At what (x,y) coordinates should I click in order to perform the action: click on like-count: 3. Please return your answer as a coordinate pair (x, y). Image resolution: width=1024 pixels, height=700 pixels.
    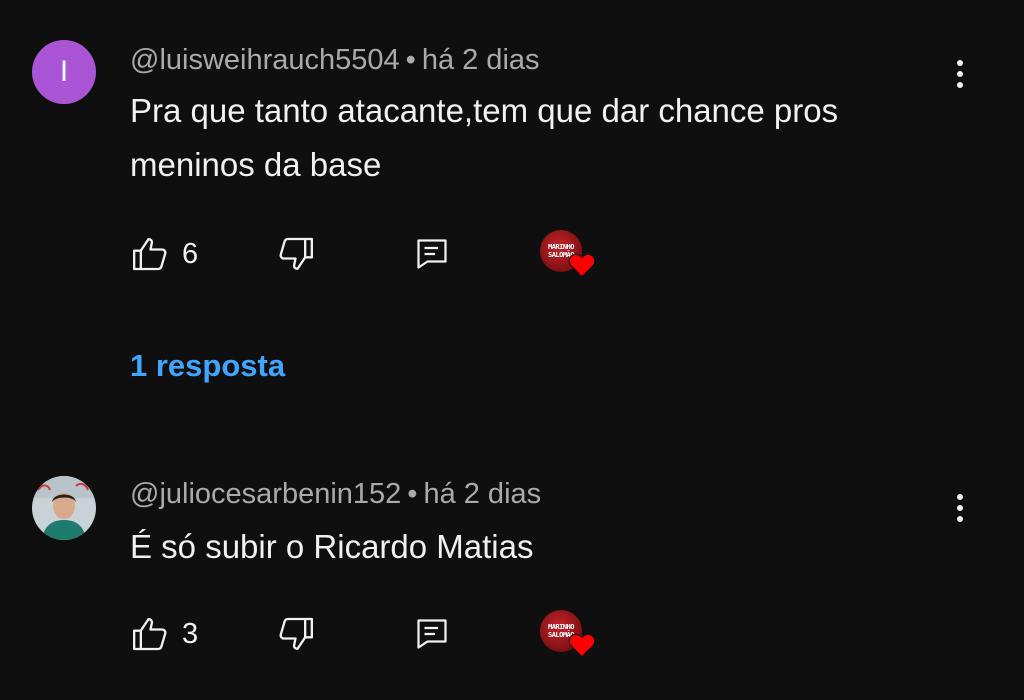
    Looking at the image, I should click on (190, 633).